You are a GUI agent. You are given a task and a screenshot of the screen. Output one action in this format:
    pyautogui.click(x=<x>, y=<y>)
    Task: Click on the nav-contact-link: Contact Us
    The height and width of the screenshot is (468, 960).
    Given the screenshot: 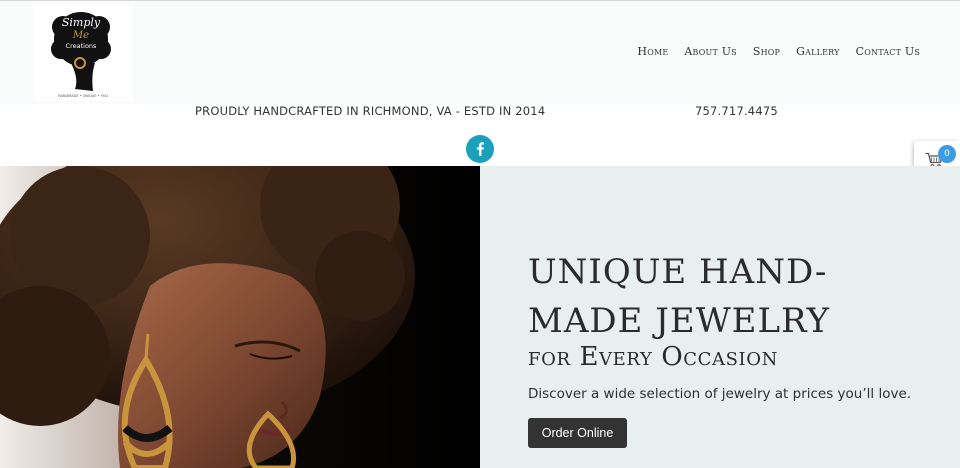 What is the action you would take?
    pyautogui.click(x=888, y=51)
    